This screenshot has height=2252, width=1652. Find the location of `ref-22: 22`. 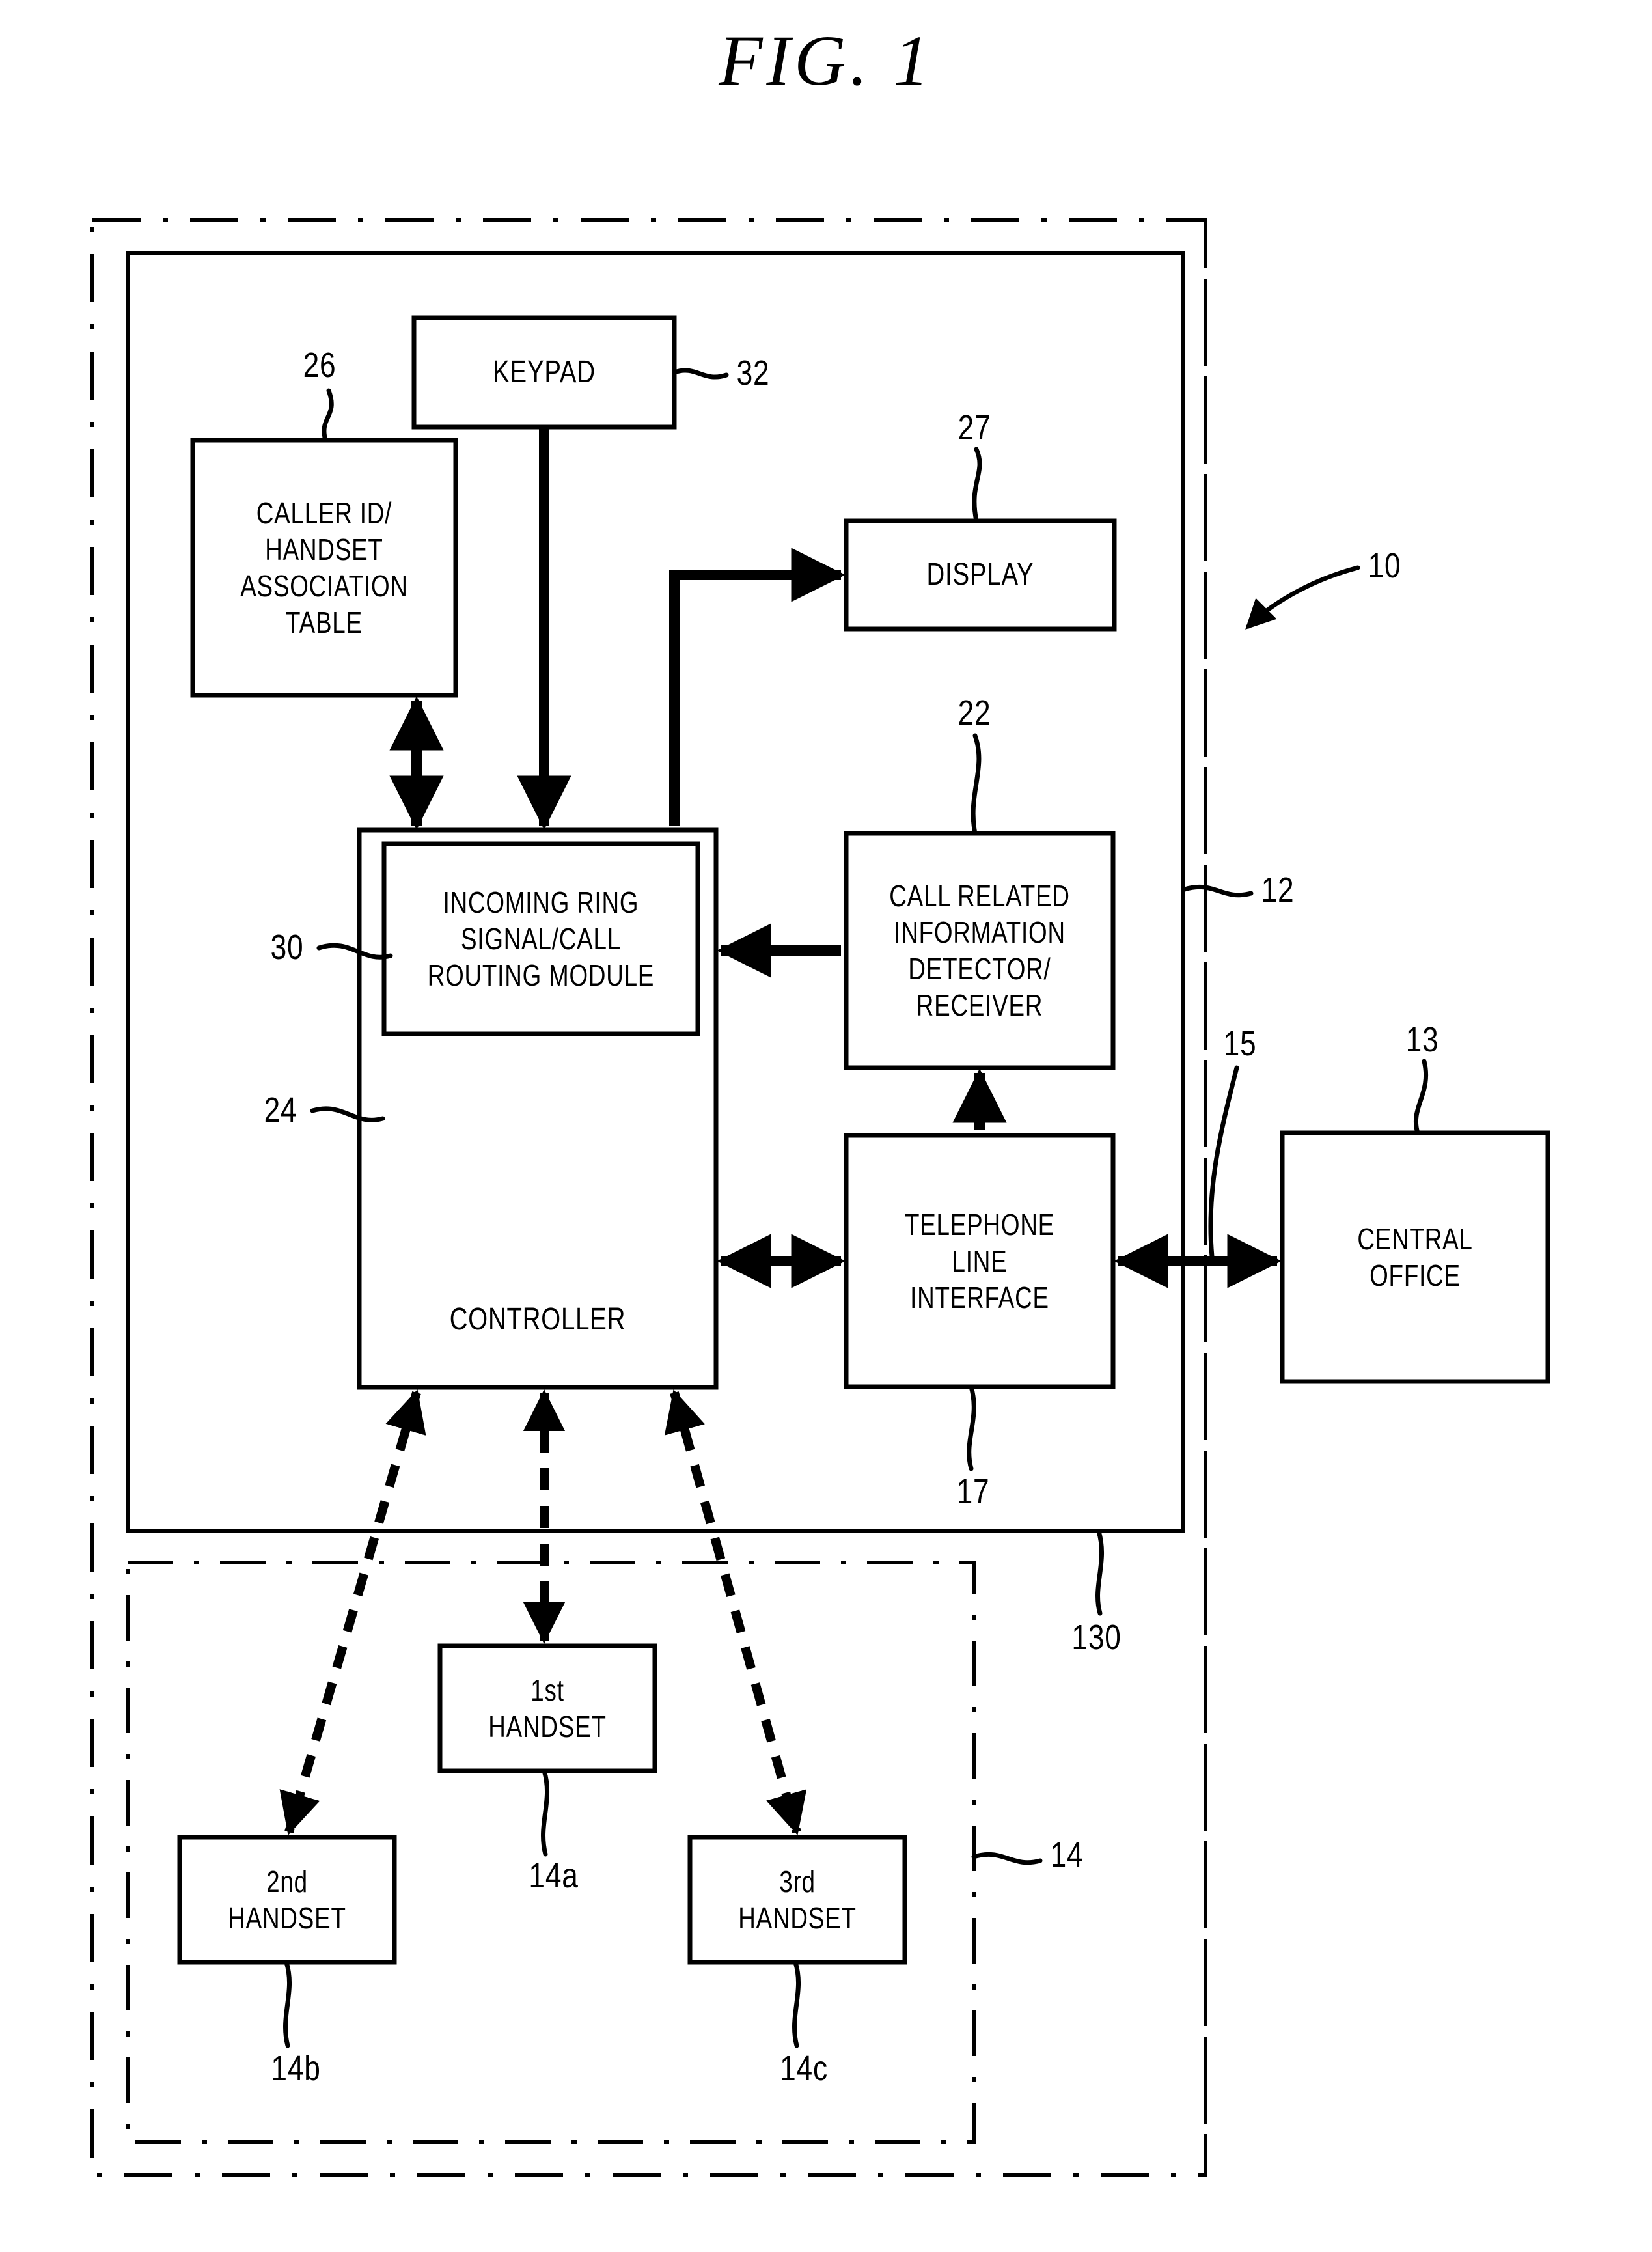

ref-22: 22 is located at coordinates (974, 713).